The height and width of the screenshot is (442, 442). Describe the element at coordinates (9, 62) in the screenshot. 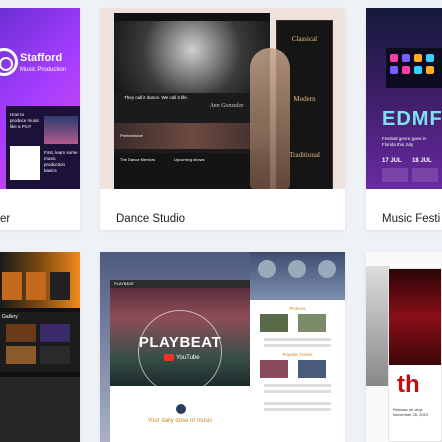

I see `stafford-logo-icon` at that location.